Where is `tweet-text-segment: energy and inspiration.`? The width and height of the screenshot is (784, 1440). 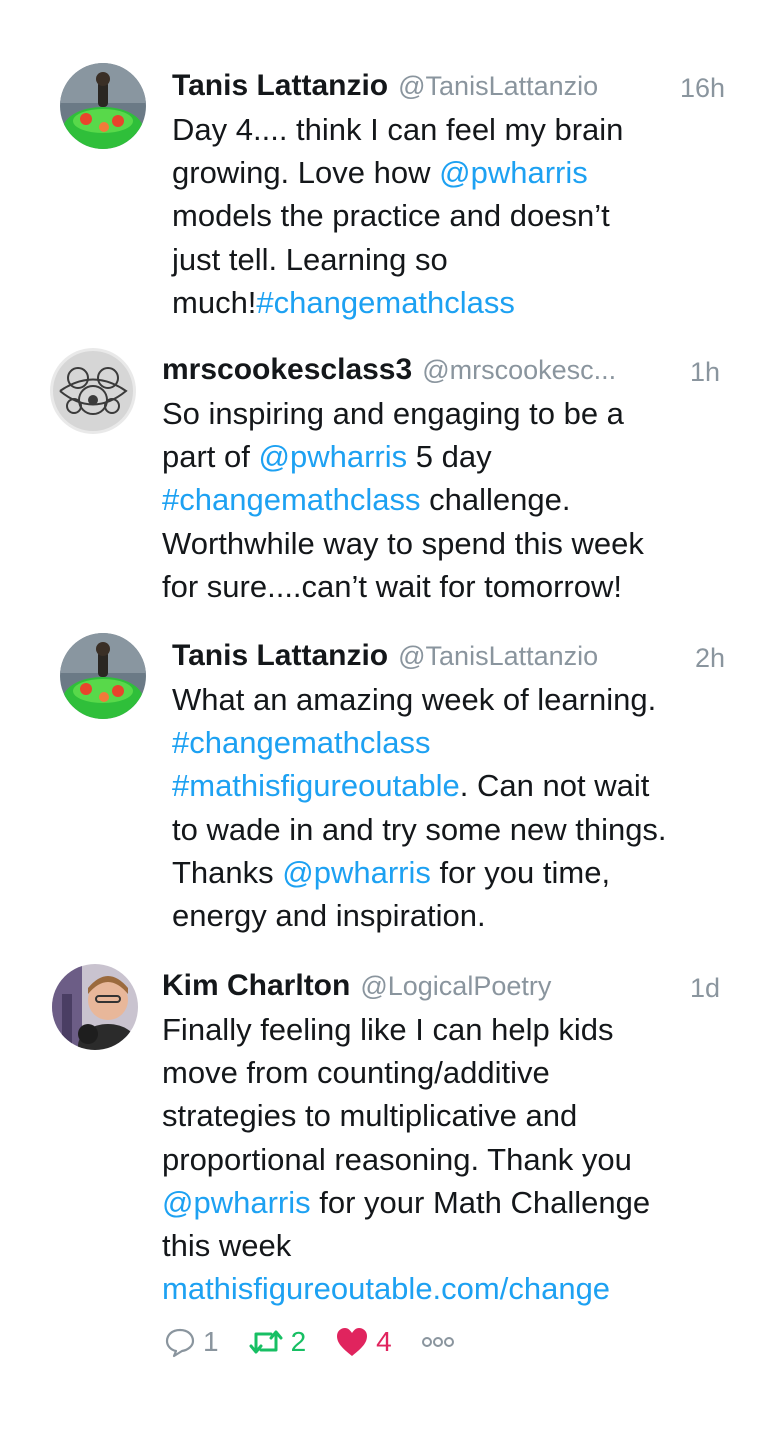
tweet-text-segment: energy and inspiration. is located at coordinates (329, 916).